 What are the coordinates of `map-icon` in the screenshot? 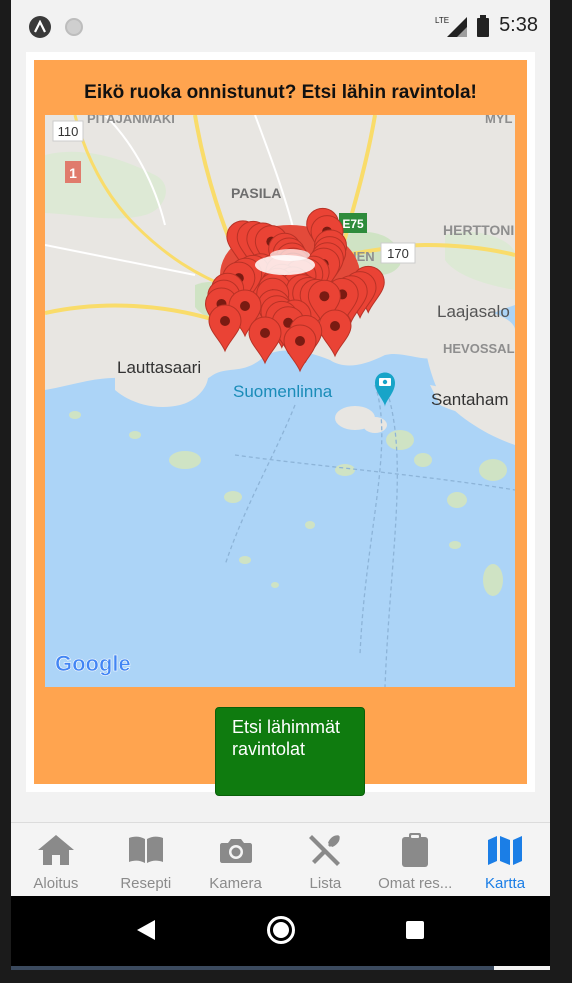 It's located at (505, 850).